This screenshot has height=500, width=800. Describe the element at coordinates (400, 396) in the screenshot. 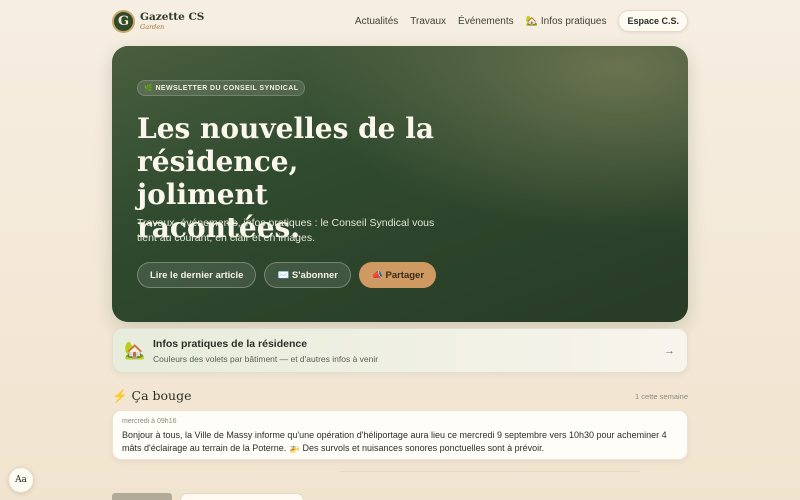

I see `activity-header: ⚡ Ça bouge 1 cette semaine` at that location.